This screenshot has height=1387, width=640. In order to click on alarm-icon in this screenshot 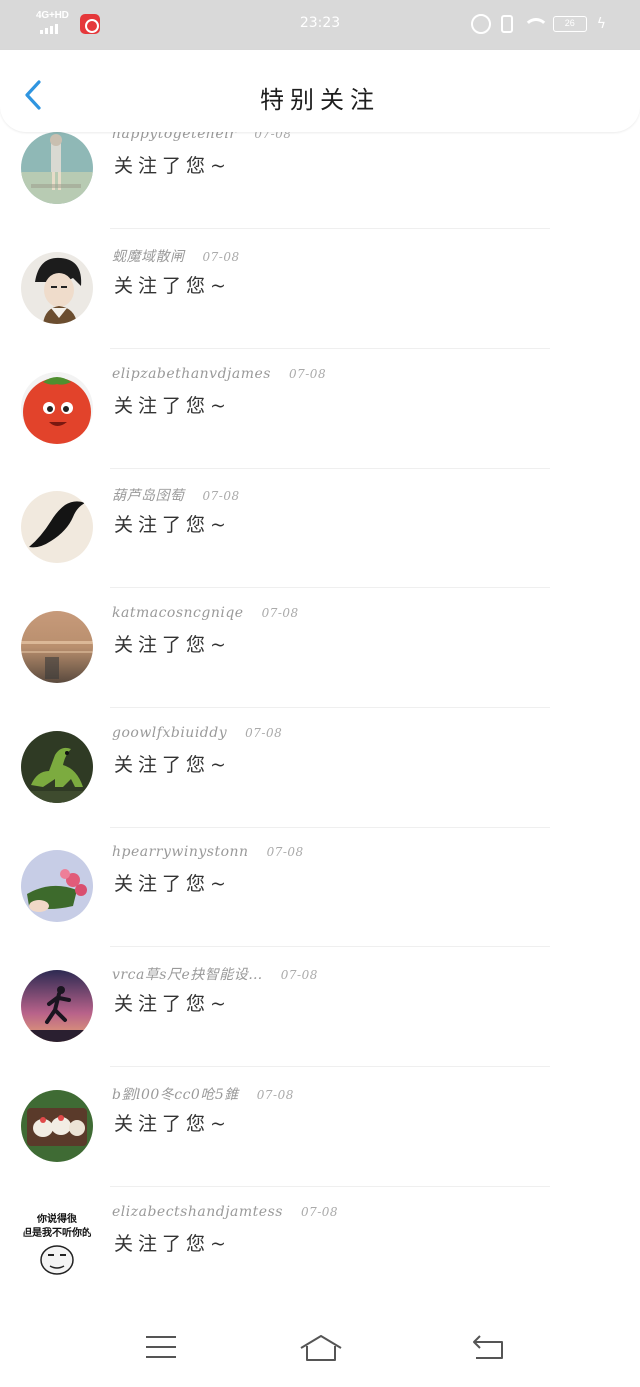, I will do `click(480, 24)`.